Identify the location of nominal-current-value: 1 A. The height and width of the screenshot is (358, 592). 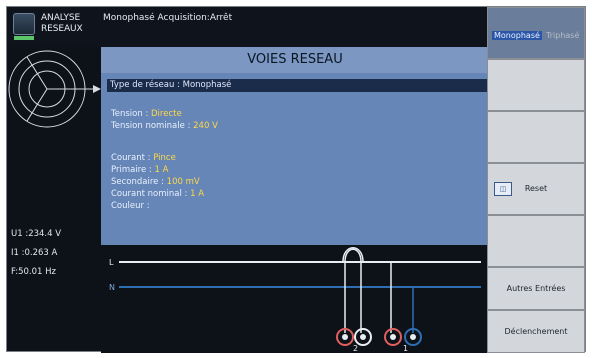
(197, 194).